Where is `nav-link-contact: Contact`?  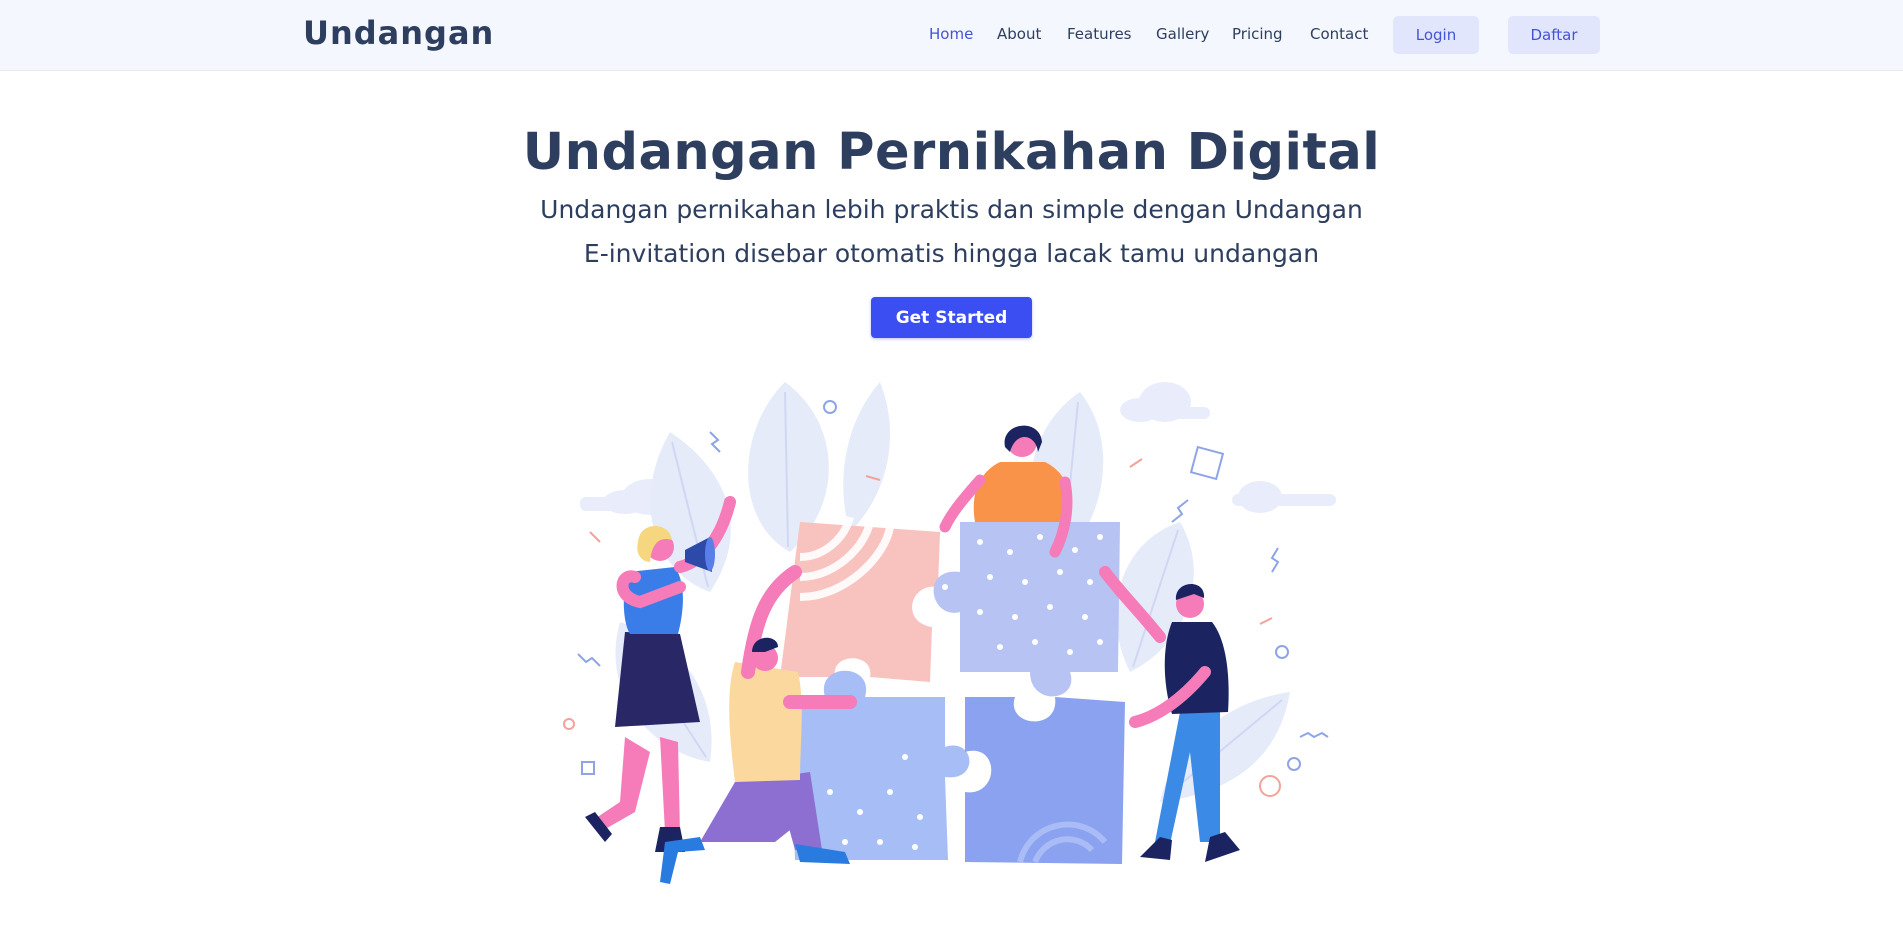 nav-link-contact: Contact is located at coordinates (1339, 34).